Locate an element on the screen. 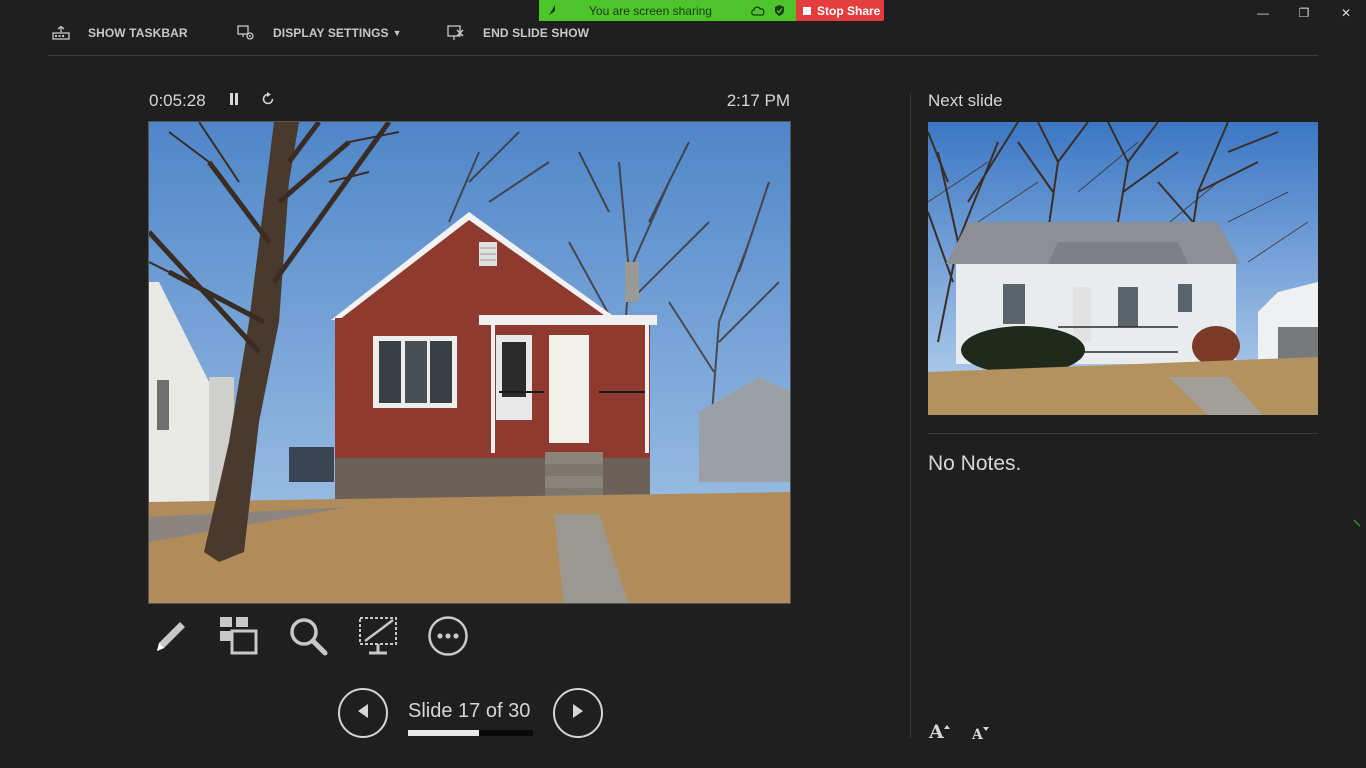  more-options-button is located at coordinates (448, 638).